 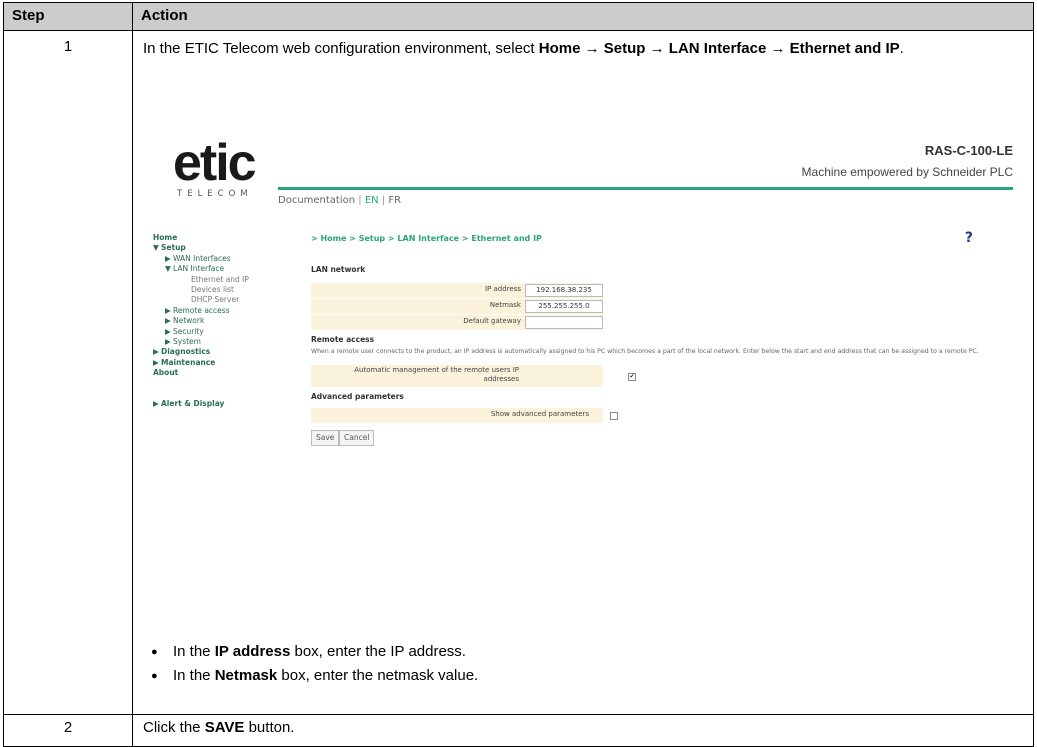 I want to click on gateway-input, so click(x=564, y=322).